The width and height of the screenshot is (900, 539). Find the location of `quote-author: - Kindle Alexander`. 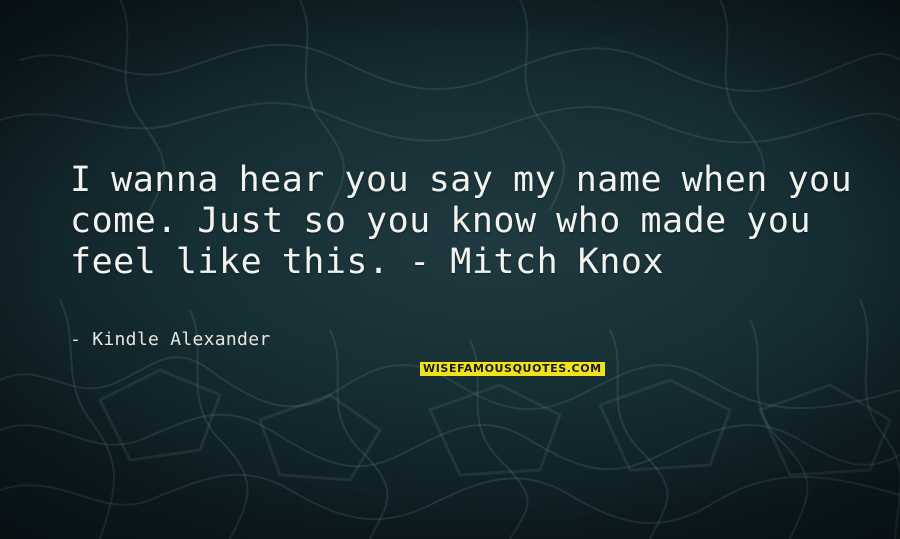

quote-author: - Kindle Alexander is located at coordinates (170, 339).